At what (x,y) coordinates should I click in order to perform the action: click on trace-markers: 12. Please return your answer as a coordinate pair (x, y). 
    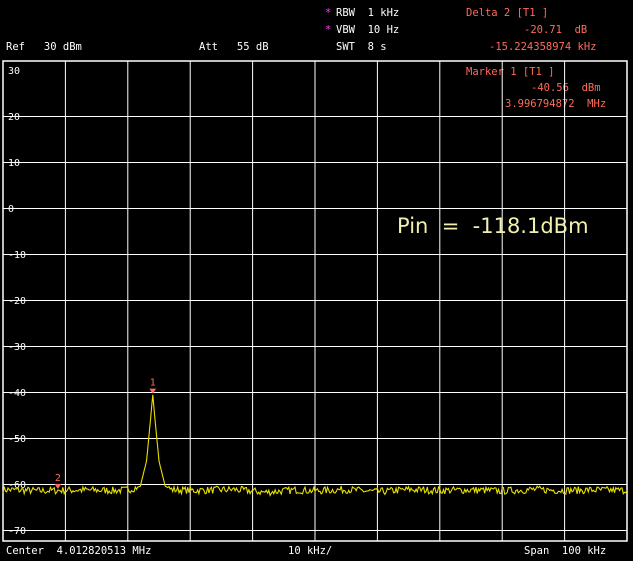
    Looking at the image, I should click on (105, 433).